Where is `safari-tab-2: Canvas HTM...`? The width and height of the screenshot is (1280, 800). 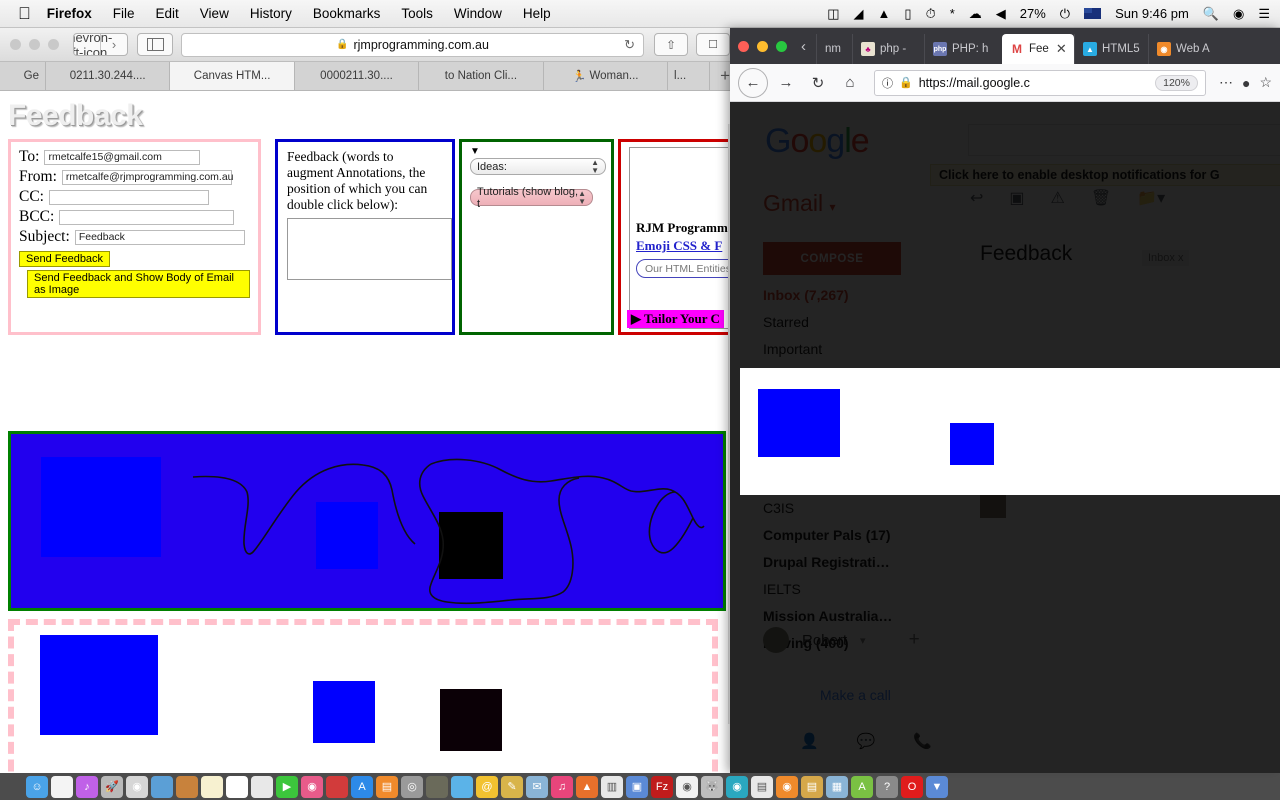 safari-tab-2: Canvas HTM... is located at coordinates (232, 76).